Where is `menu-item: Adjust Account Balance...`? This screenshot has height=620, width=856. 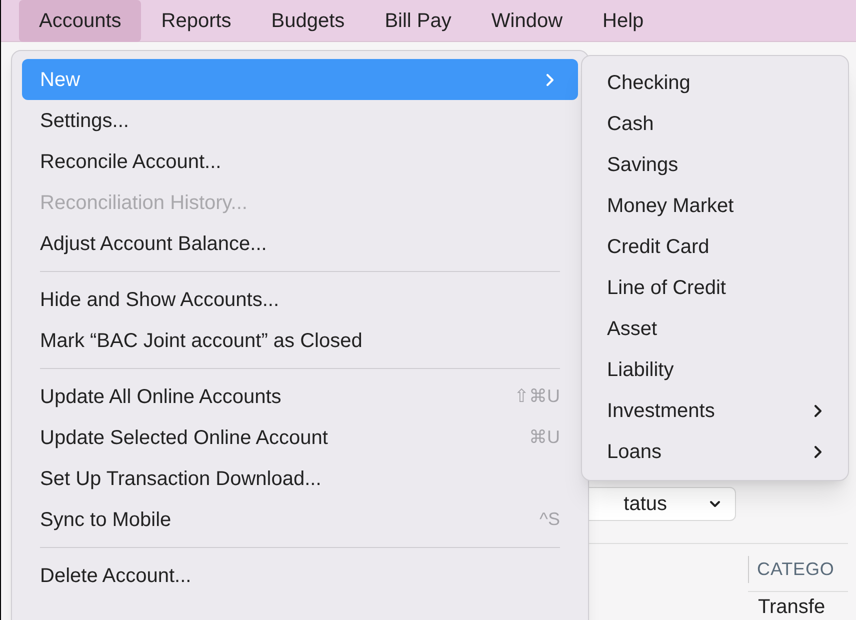 menu-item: Adjust Account Balance... is located at coordinates (300, 243).